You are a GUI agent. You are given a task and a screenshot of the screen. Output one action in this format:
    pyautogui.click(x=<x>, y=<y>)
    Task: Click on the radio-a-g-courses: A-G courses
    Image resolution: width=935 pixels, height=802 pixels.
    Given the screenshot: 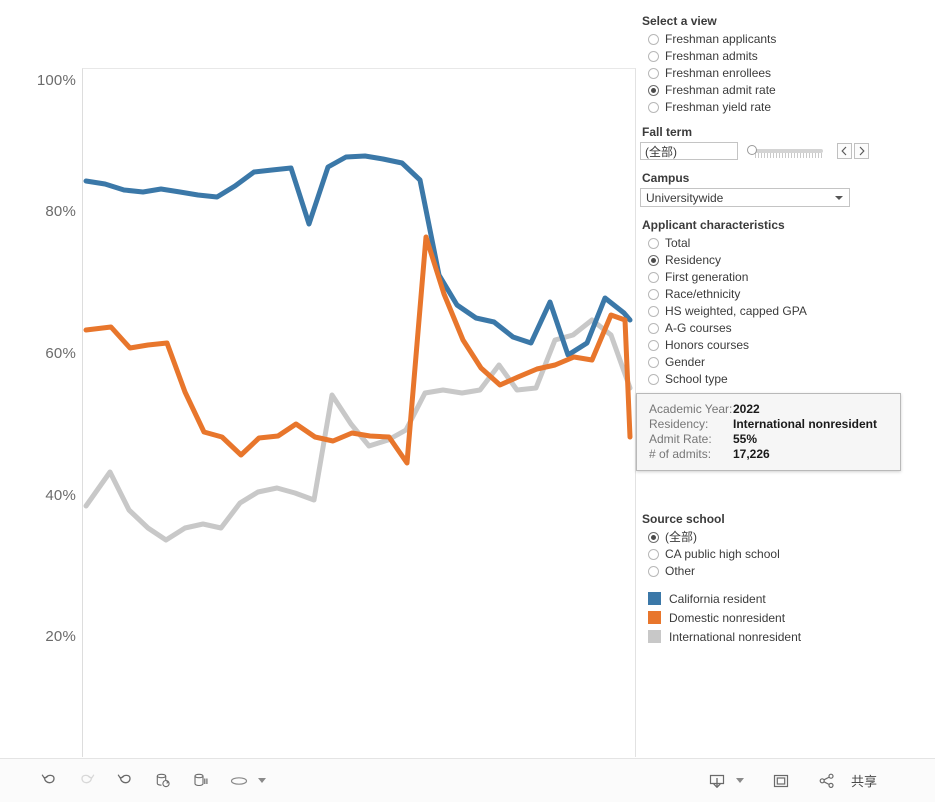 What is the action you would take?
    pyautogui.click(x=764, y=328)
    